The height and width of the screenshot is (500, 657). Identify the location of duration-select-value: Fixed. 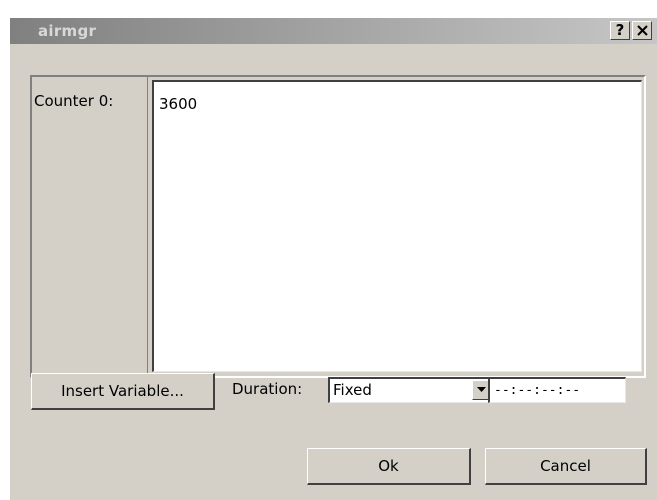
(352, 390).